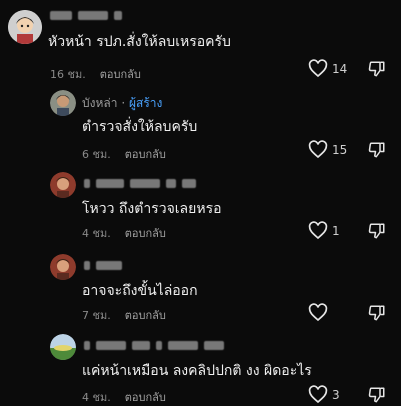  I want to click on comment-text: ตำรวจสั่งให้ลบครับ, so click(140, 127).